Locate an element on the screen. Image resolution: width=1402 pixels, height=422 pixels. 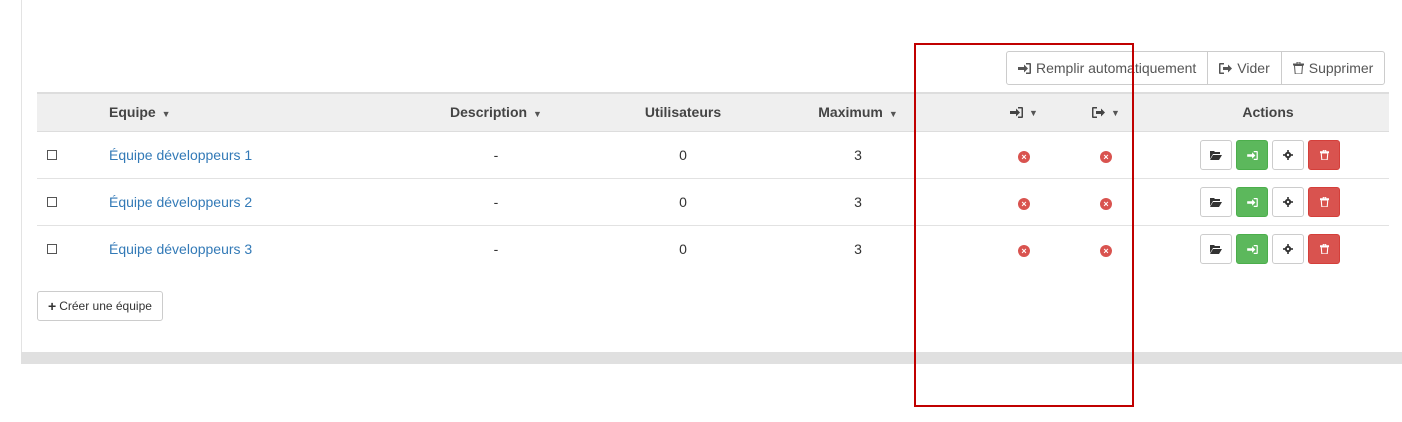
header-self-register: ▼ is located at coordinates (1024, 112).